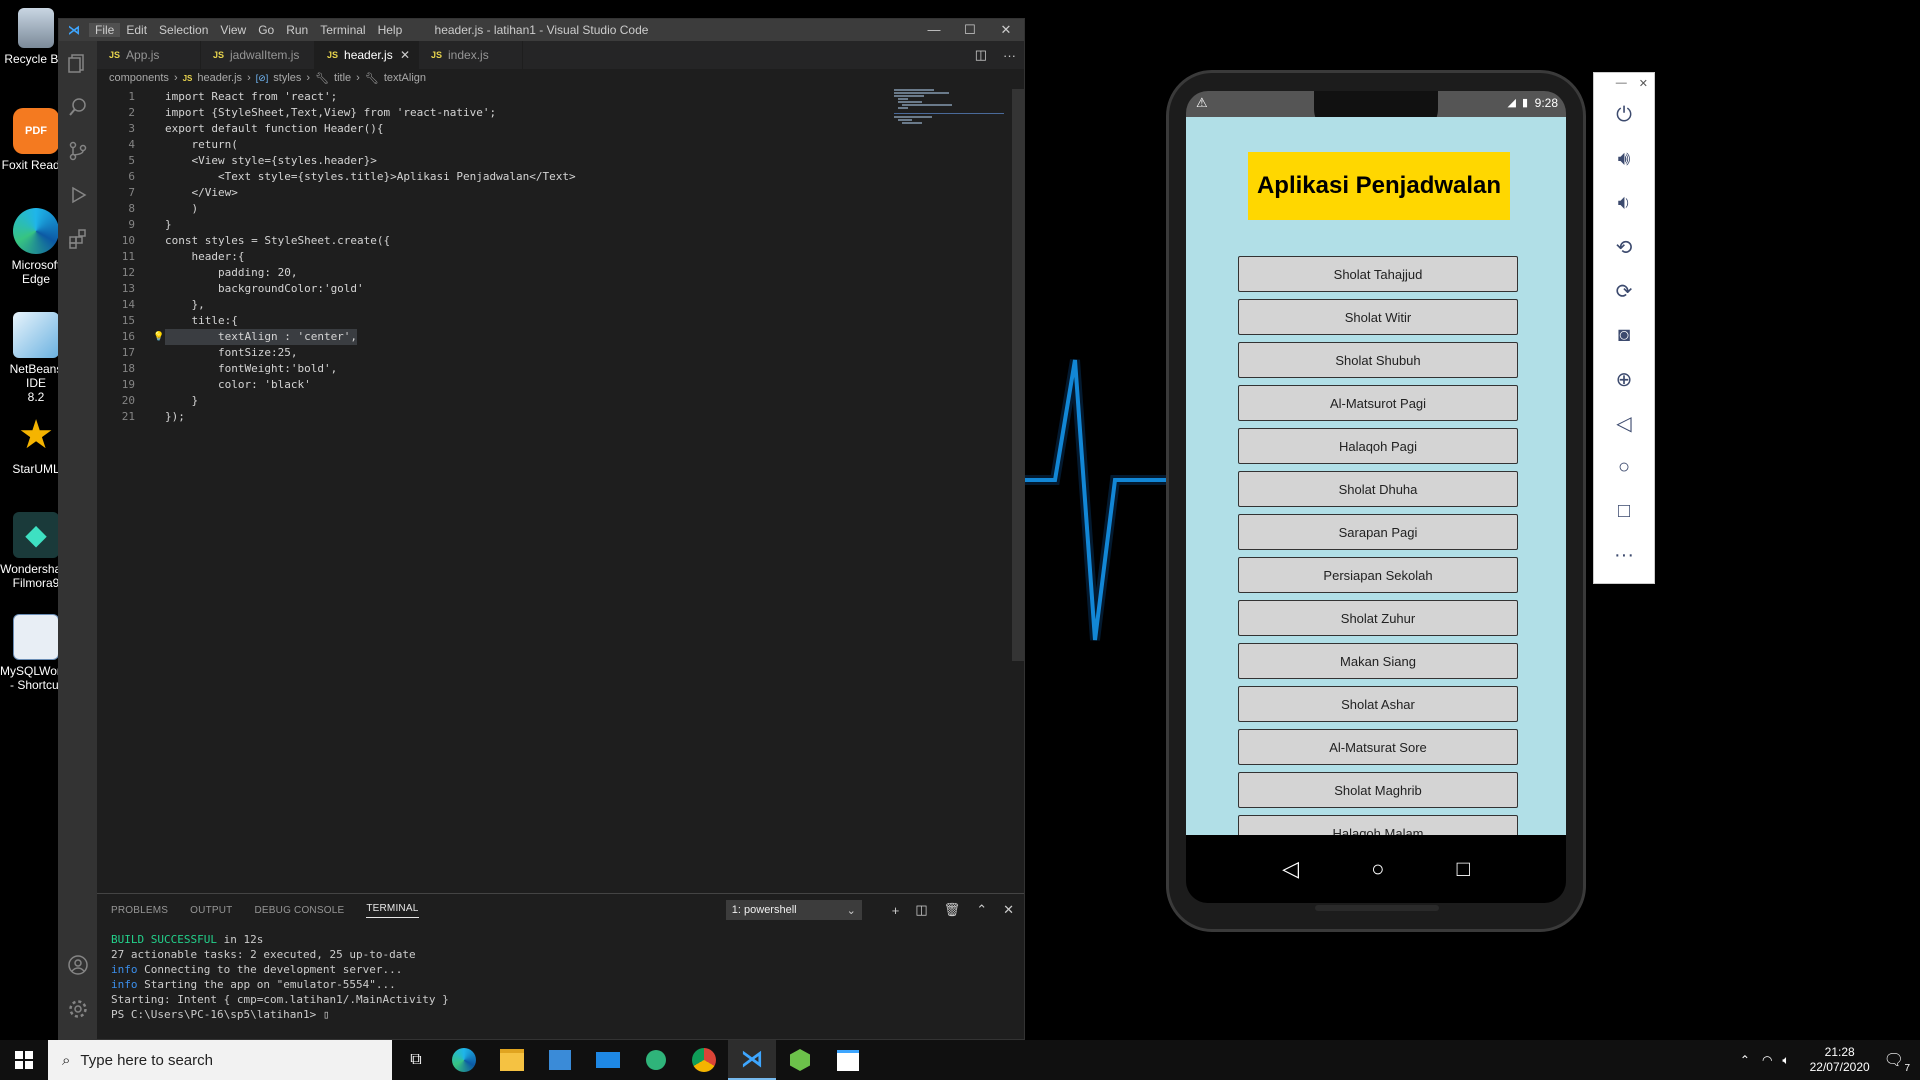 The height and width of the screenshot is (1080, 1920). I want to click on network-icon: ◠, so click(1767, 1060).